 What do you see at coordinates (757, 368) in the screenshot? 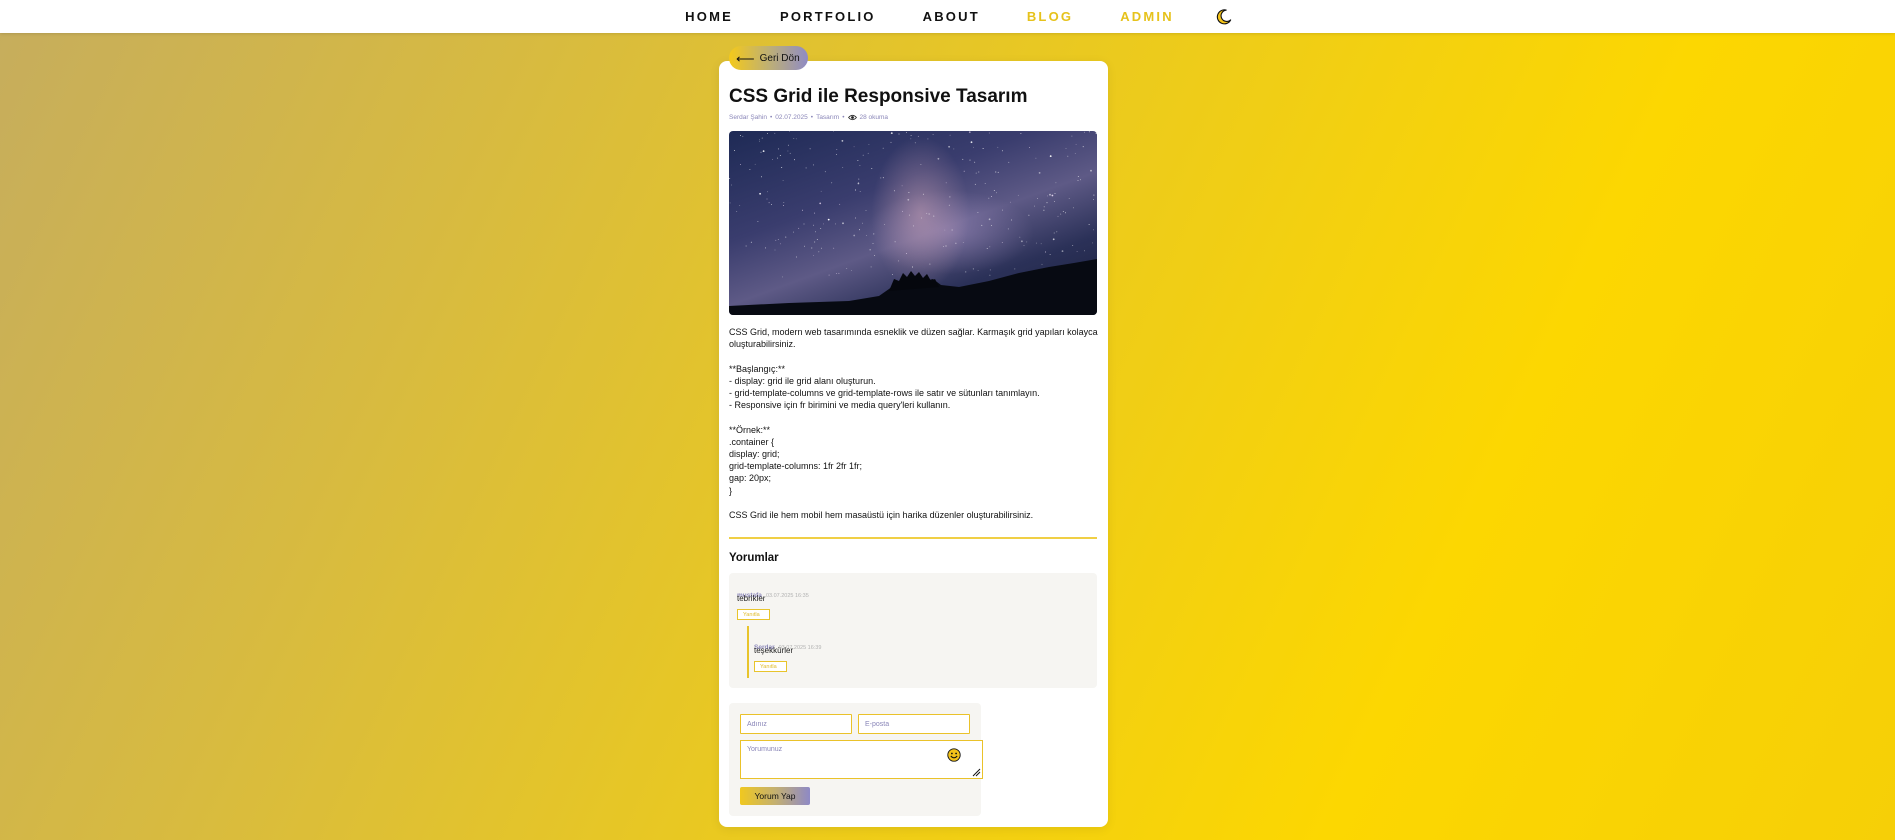
I see `content-line: **Başlangıç:**` at bounding box center [757, 368].